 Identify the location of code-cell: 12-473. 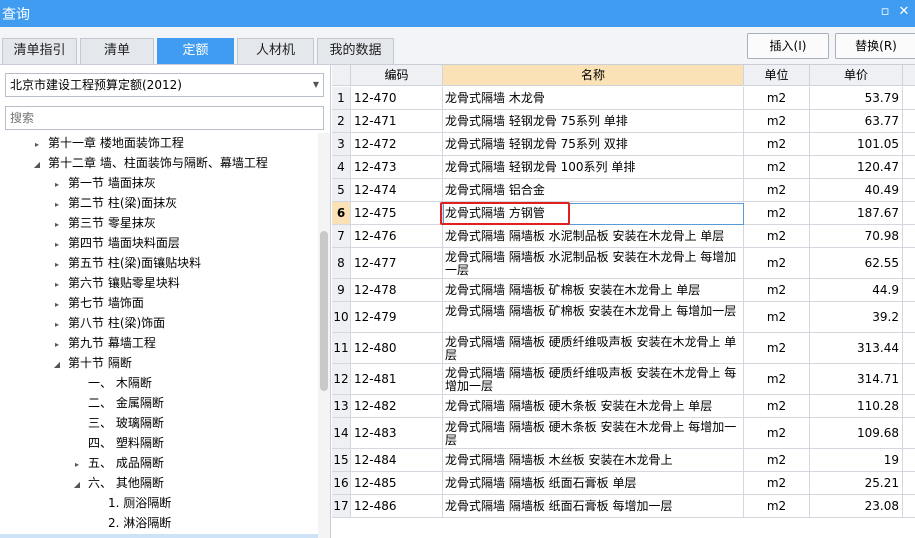
(397, 167).